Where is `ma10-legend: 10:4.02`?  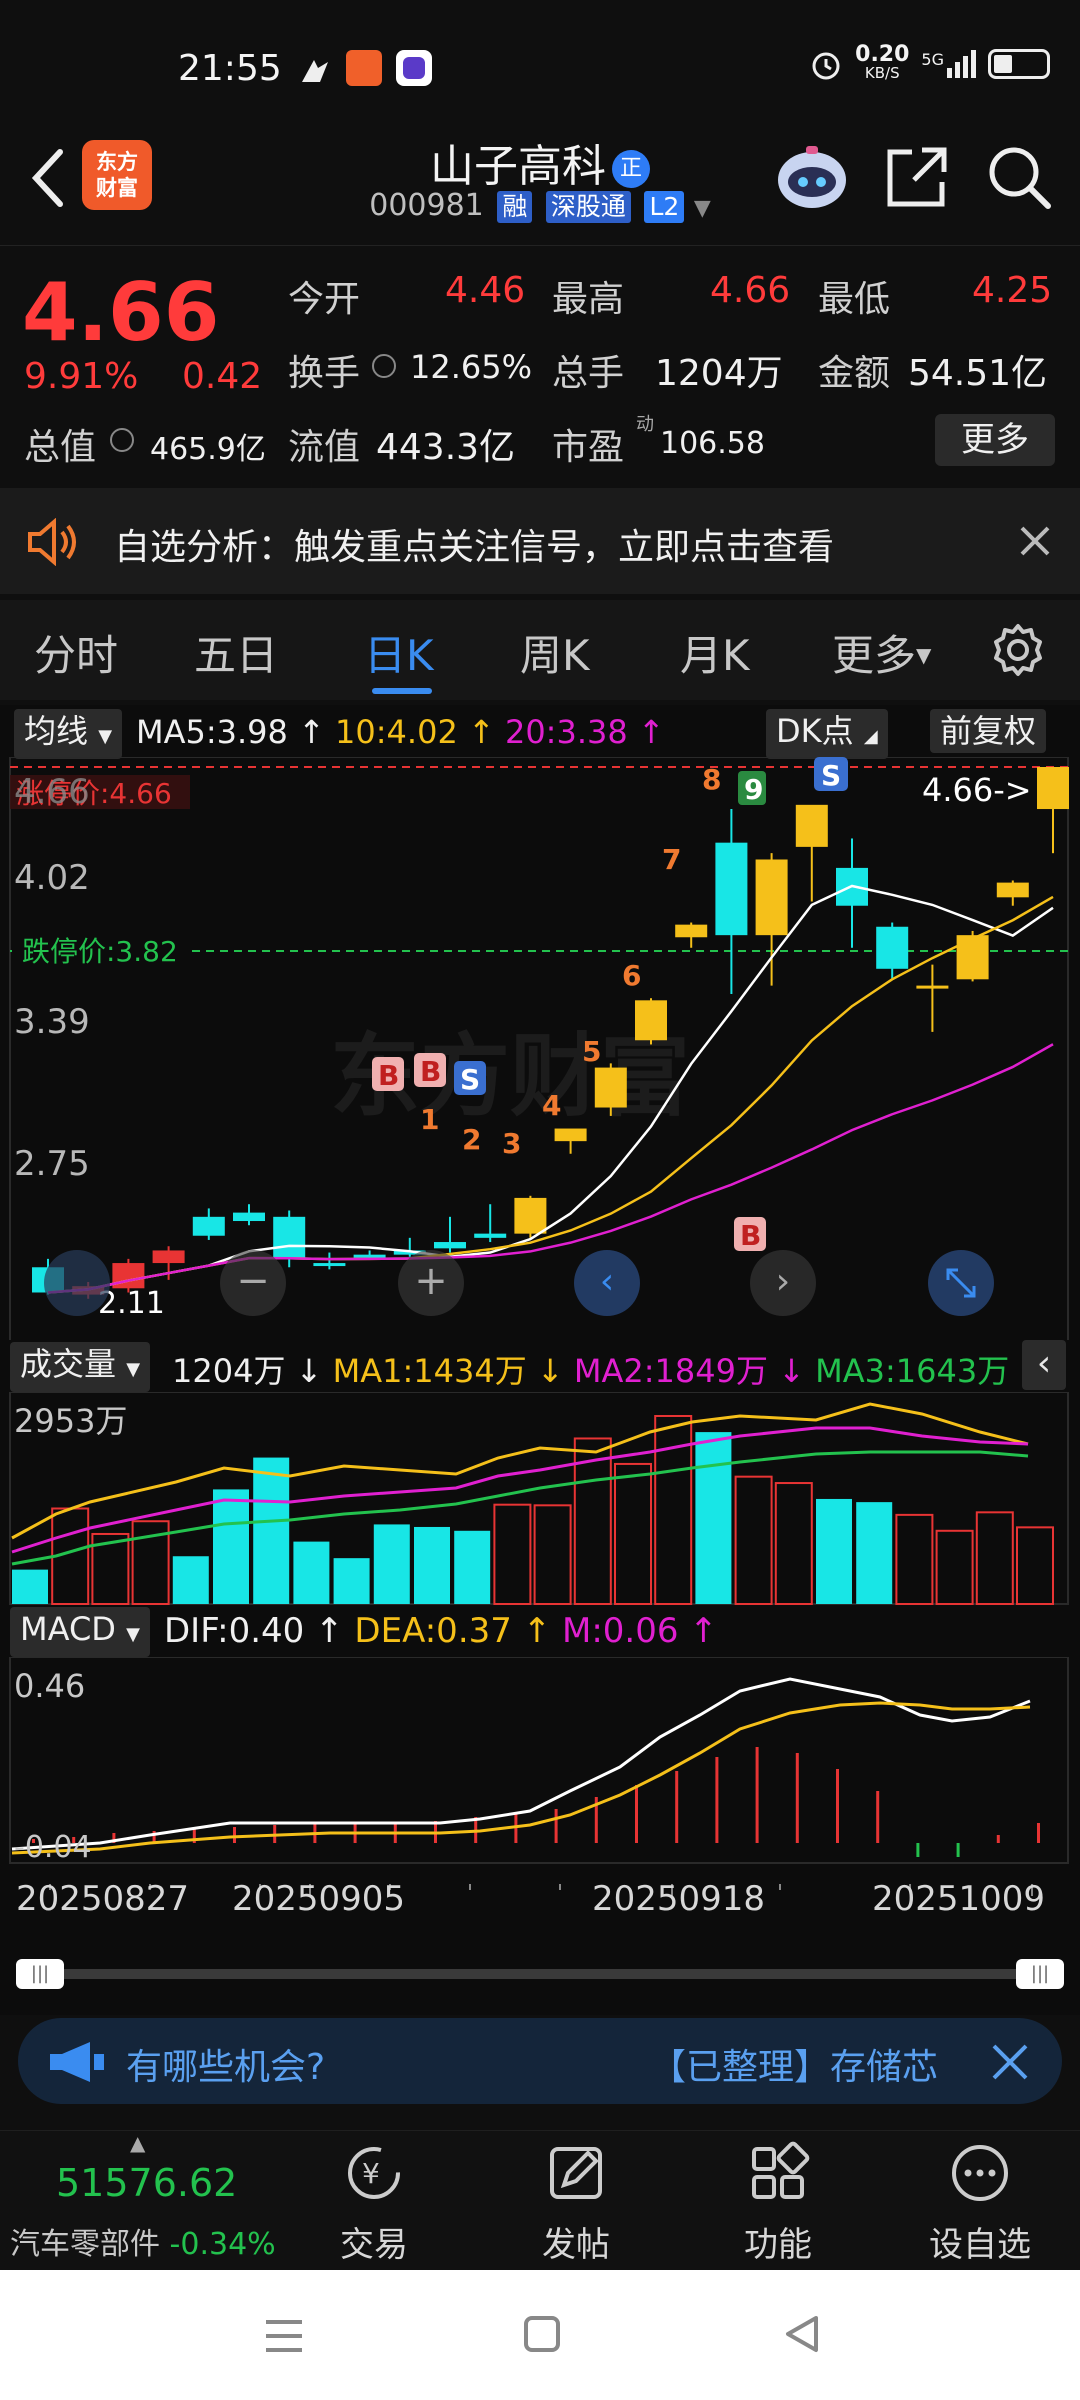 ma10-legend: 10:4.02 is located at coordinates (396, 732).